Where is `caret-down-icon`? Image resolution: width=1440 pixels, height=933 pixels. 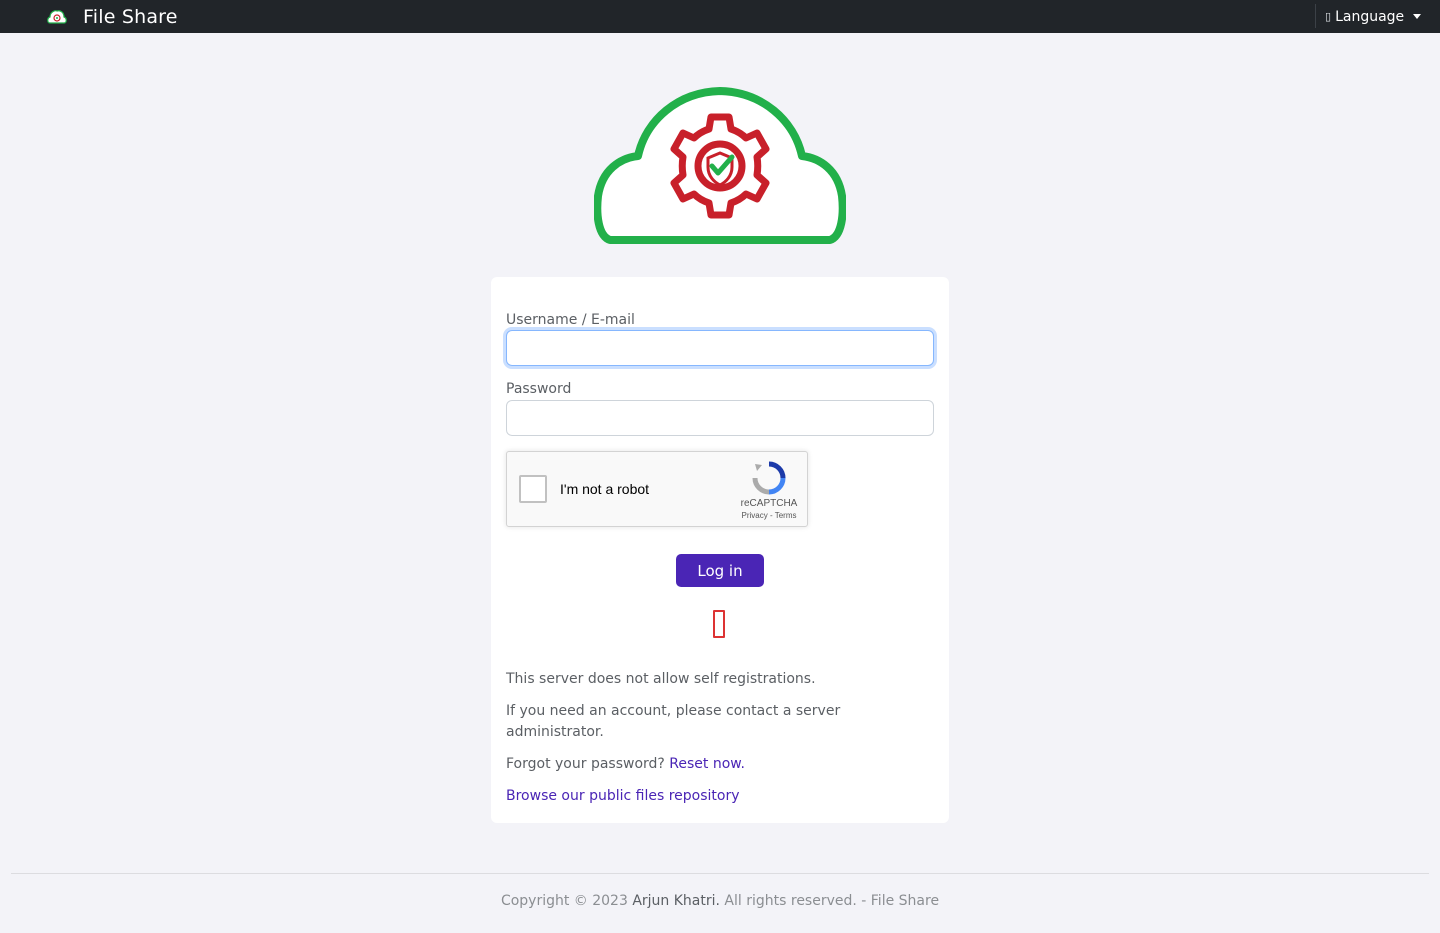
caret-down-icon is located at coordinates (1417, 16).